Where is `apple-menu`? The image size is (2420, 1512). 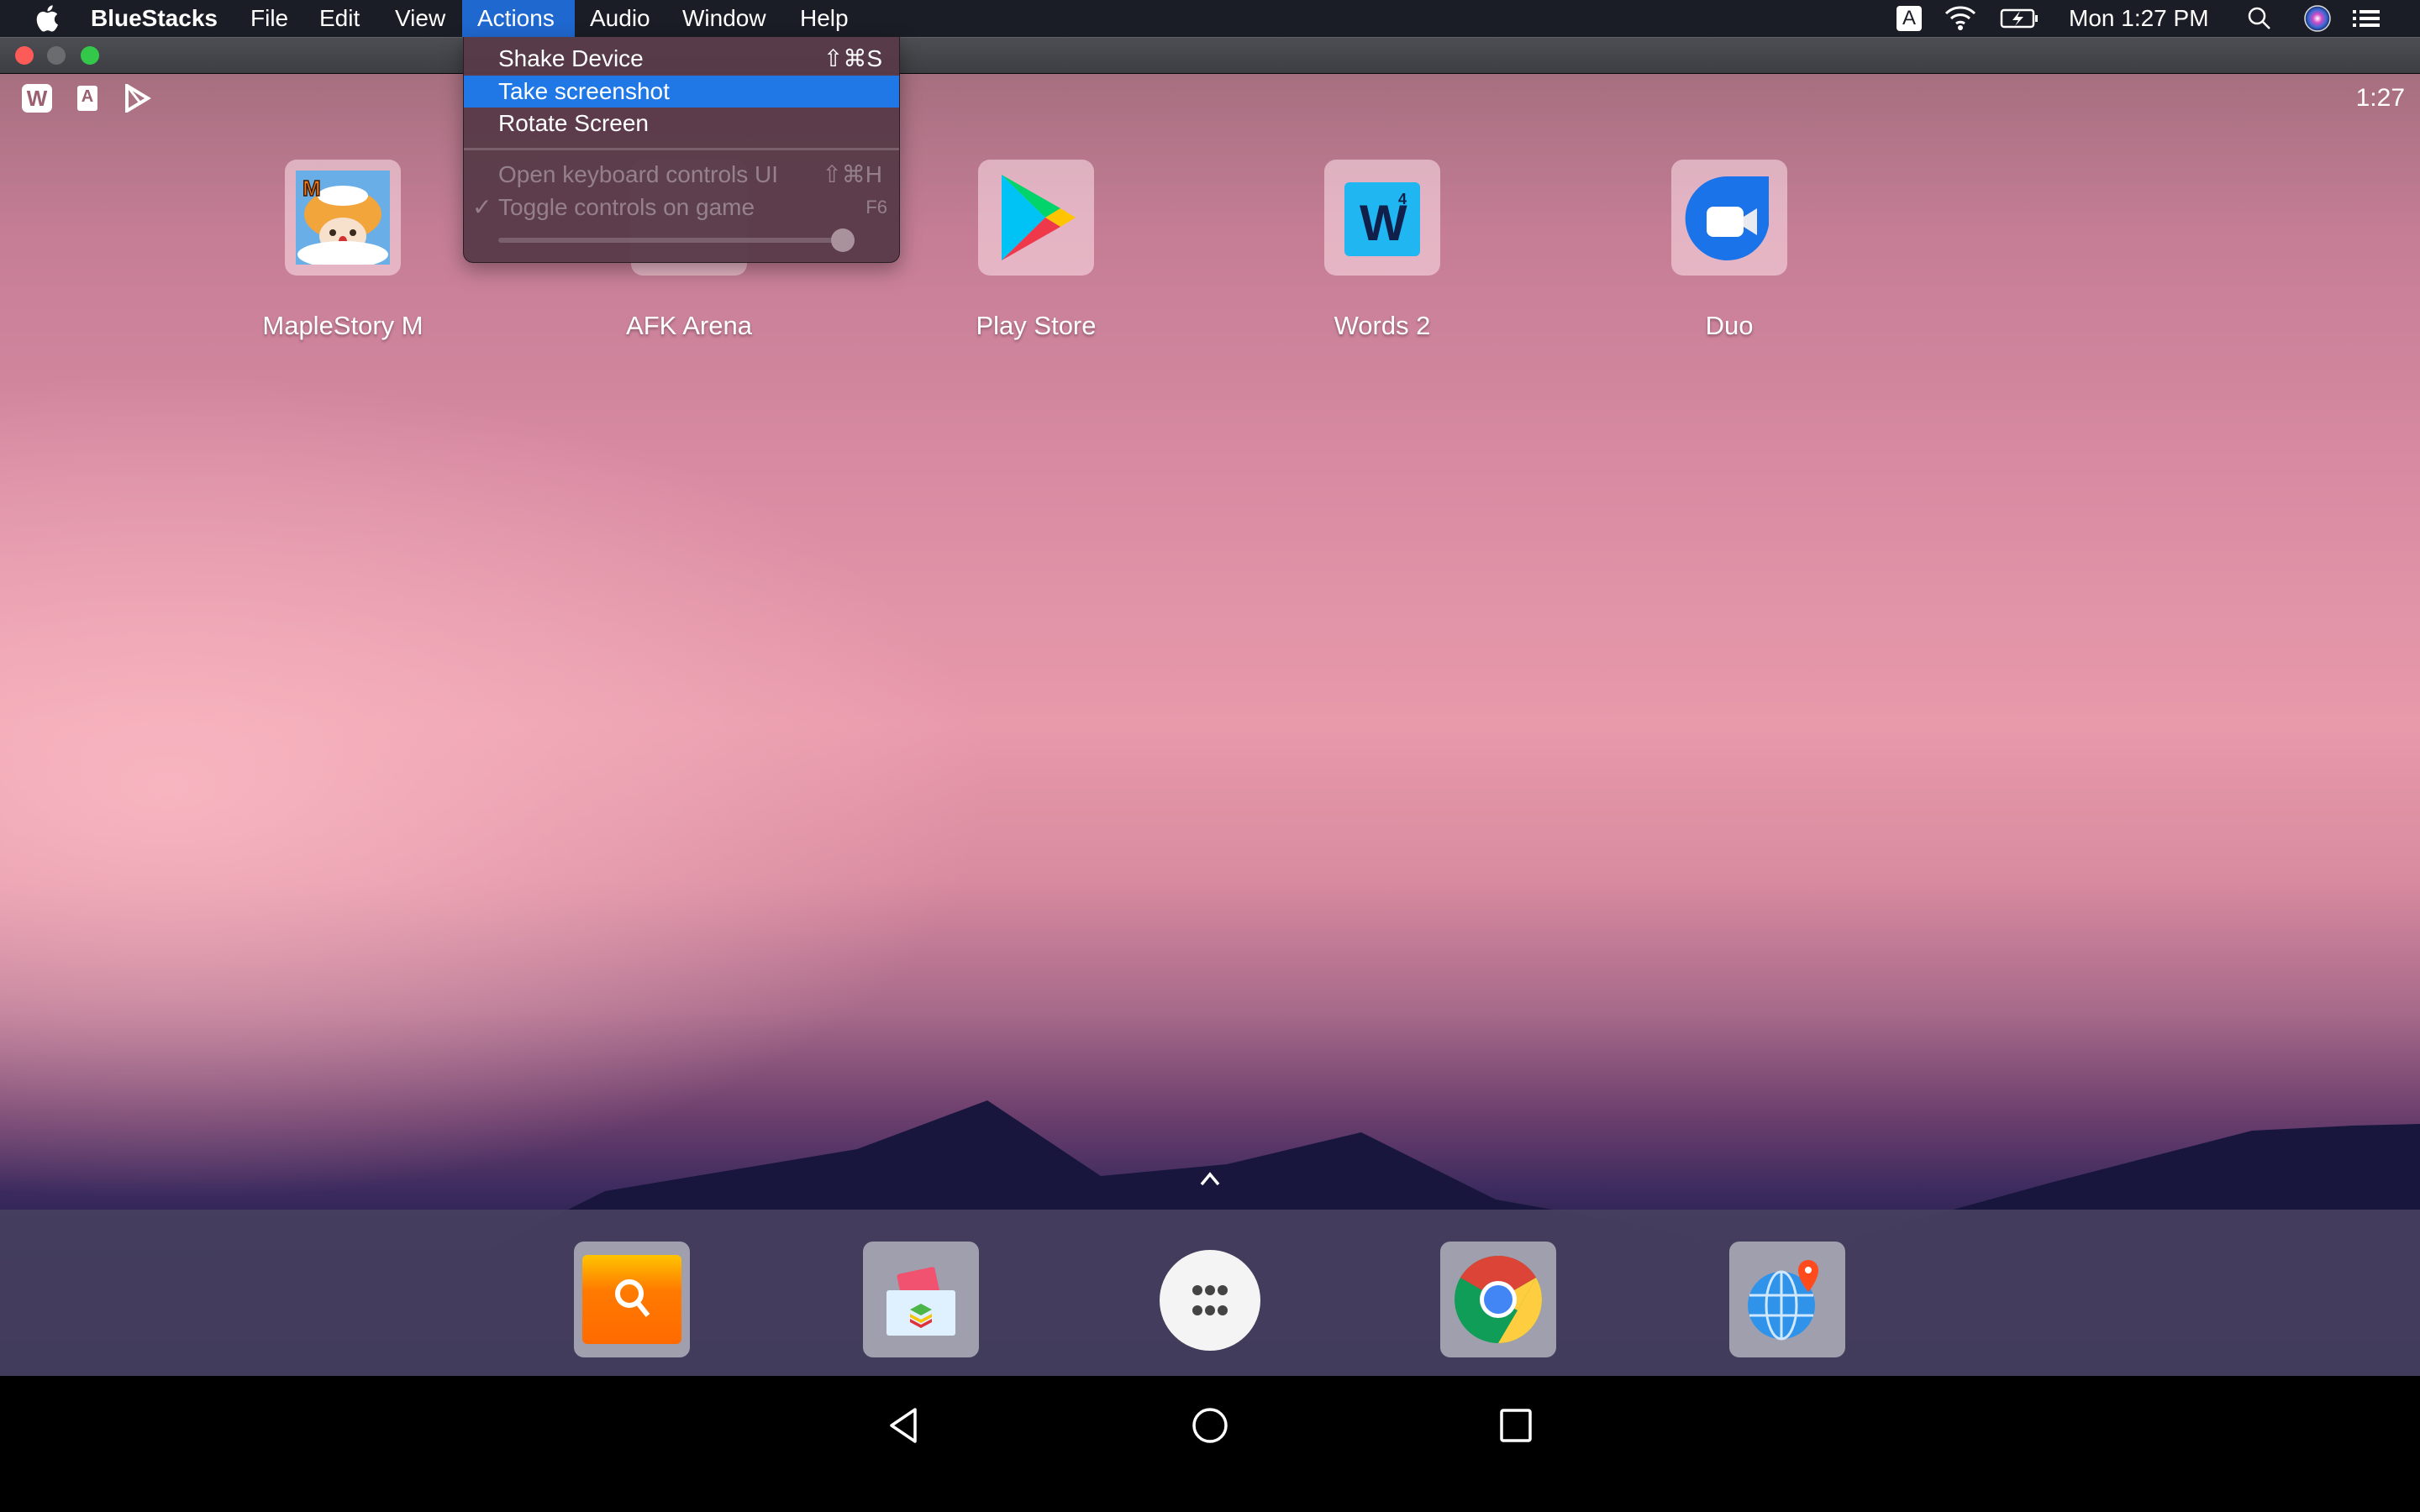
apple-menu is located at coordinates (47, 18).